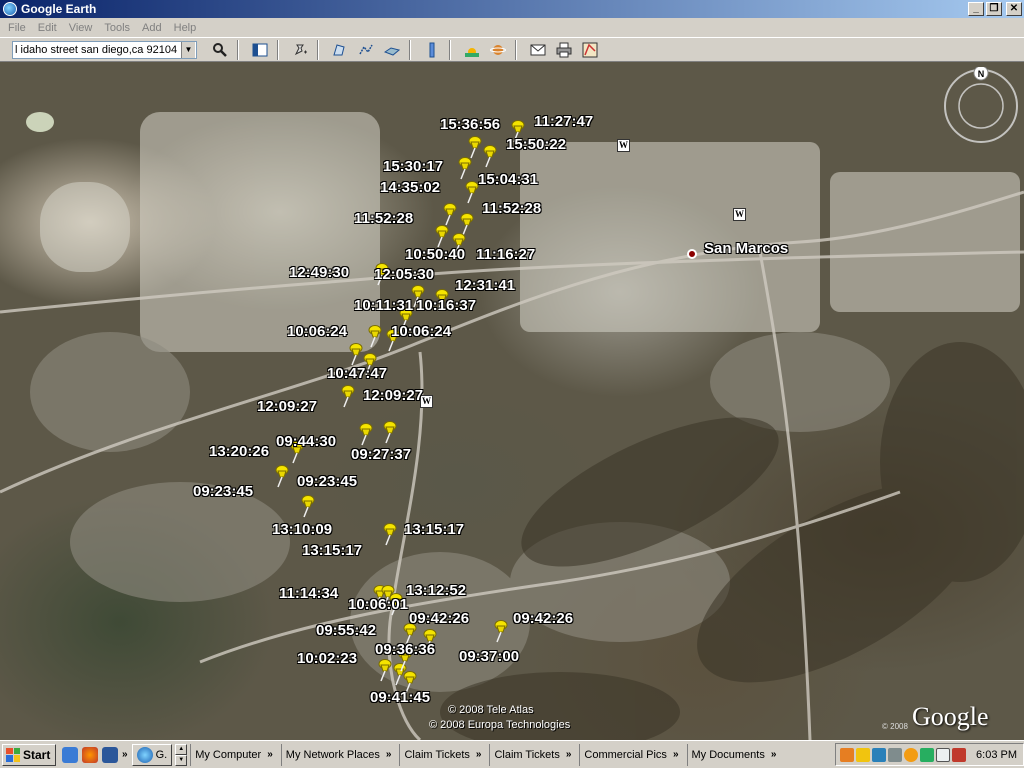 The width and height of the screenshot is (1024, 768). What do you see at coordinates (97, 49) in the screenshot?
I see `search-input` at bounding box center [97, 49].